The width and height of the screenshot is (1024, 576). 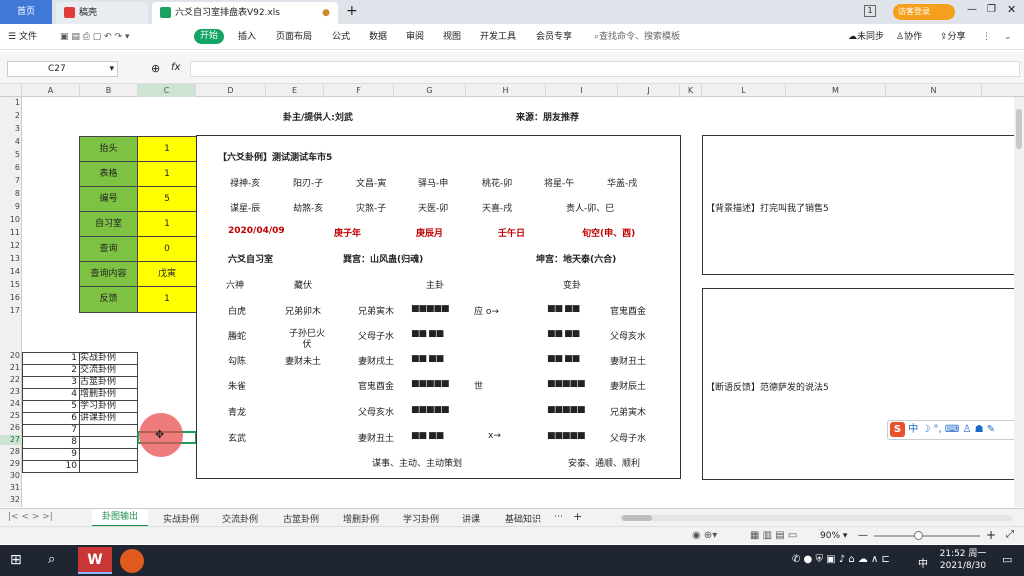 What do you see at coordinates (108, 466) in the screenshot?
I see `case-name` at bounding box center [108, 466].